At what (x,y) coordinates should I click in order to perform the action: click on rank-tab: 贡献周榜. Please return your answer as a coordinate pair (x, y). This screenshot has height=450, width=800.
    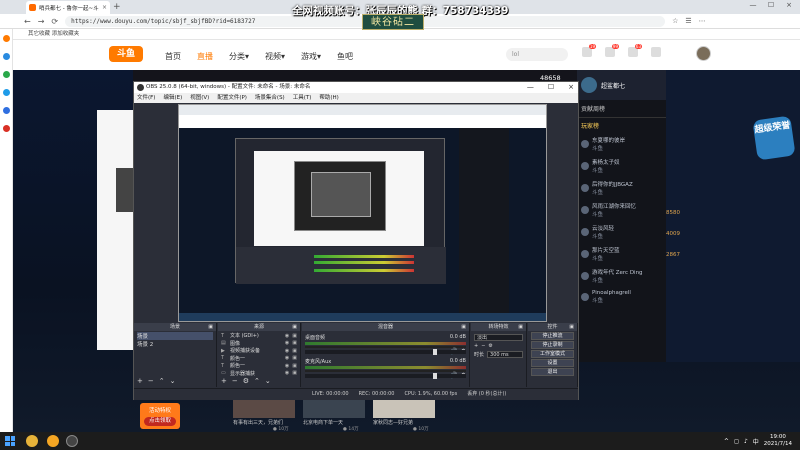
    Looking at the image, I should click on (621, 109).